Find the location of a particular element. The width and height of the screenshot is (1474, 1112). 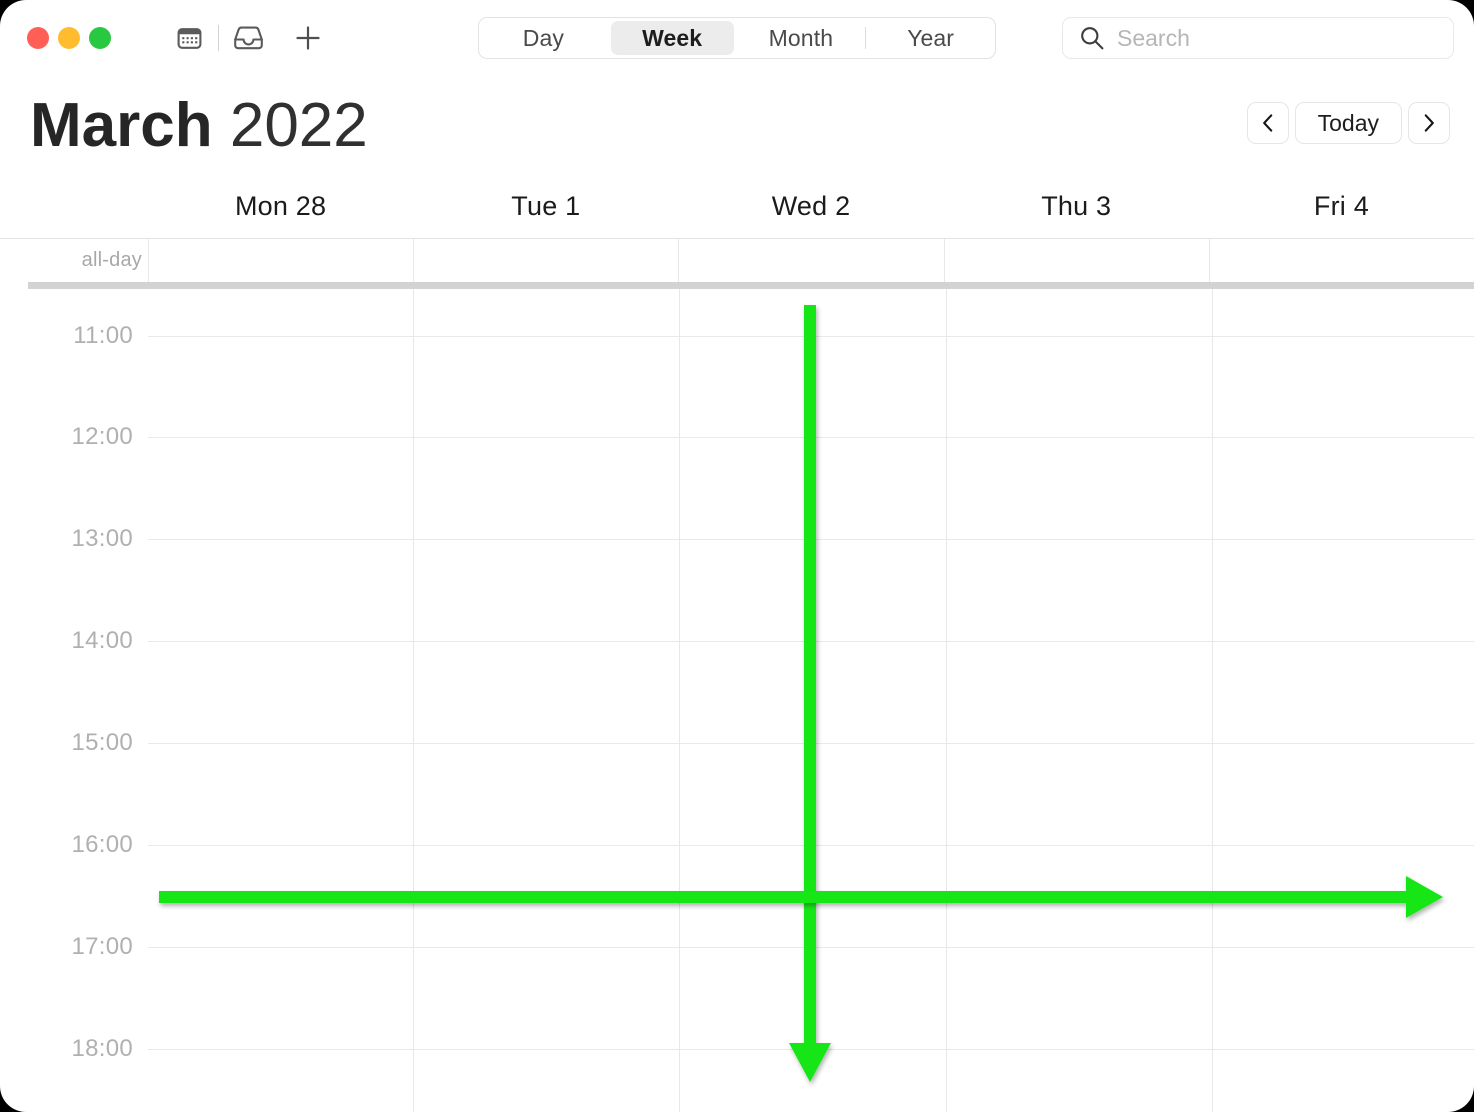

toolbar: Day Week Month Year is located at coordinates (737, 38).